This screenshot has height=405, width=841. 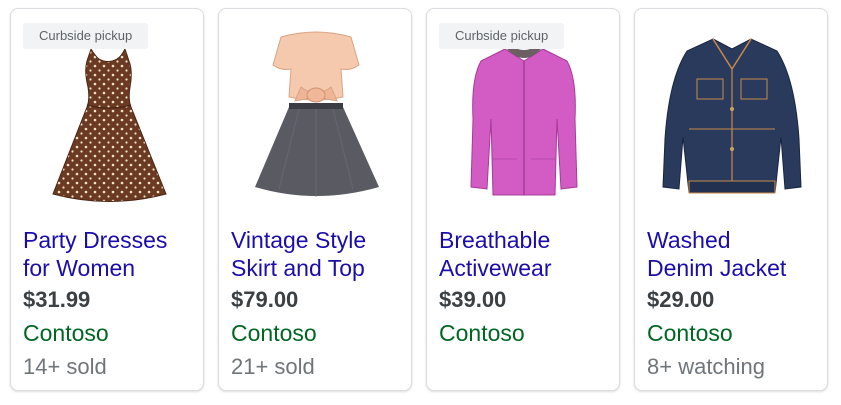 What do you see at coordinates (95, 240) in the screenshot?
I see `product-title-line: Party Dresses` at bounding box center [95, 240].